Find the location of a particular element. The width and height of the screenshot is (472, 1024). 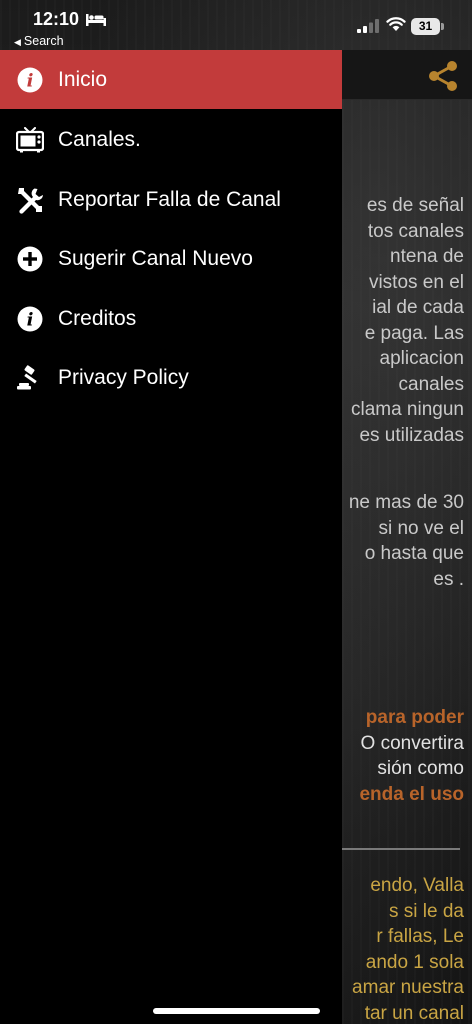

menu-item-label: Canales. is located at coordinates (99, 139).